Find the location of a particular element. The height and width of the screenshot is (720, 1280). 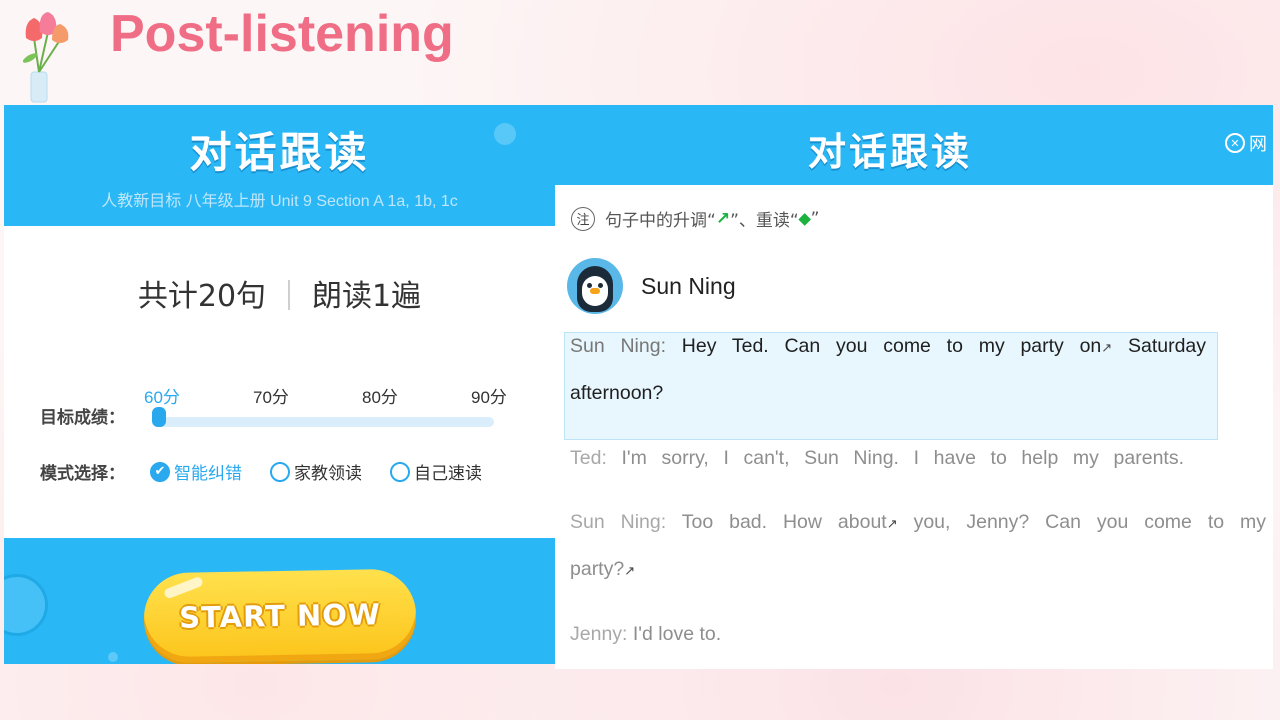

current-speaker: Sun Ning is located at coordinates (651, 286).